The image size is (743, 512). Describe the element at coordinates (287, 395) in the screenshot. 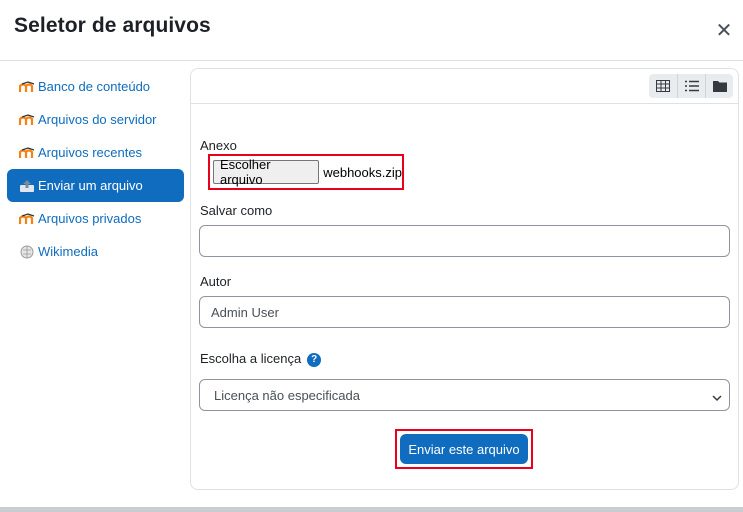

I see `license-select-value: Licença não especificada` at that location.